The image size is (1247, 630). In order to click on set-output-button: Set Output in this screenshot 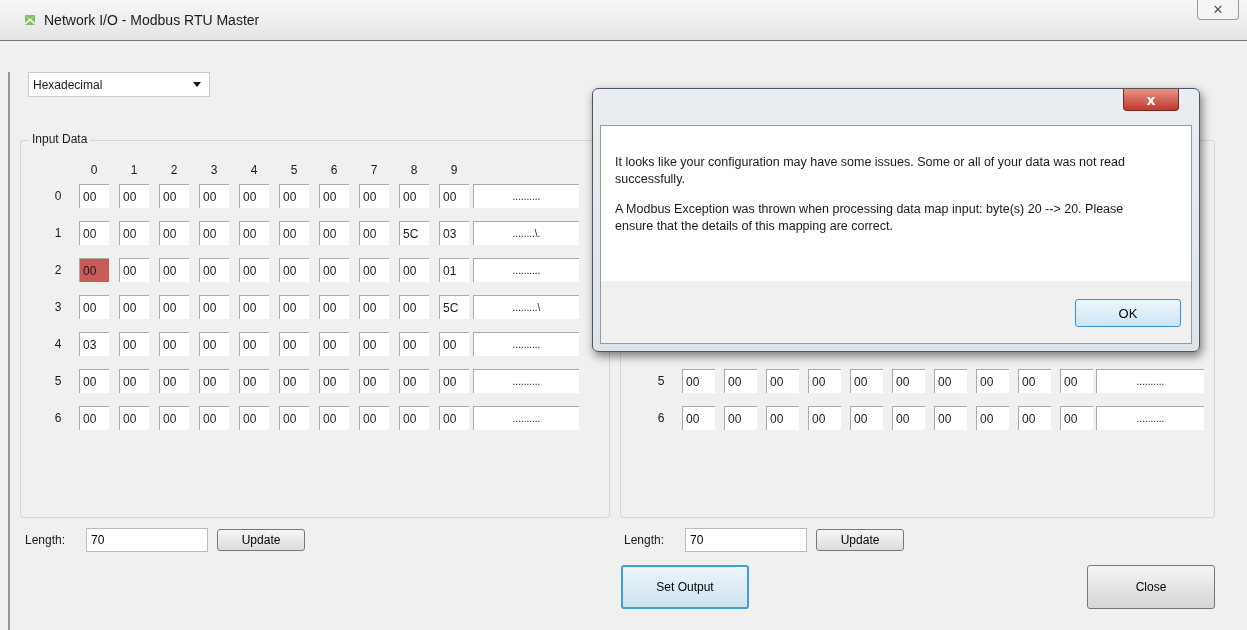, I will do `click(685, 587)`.